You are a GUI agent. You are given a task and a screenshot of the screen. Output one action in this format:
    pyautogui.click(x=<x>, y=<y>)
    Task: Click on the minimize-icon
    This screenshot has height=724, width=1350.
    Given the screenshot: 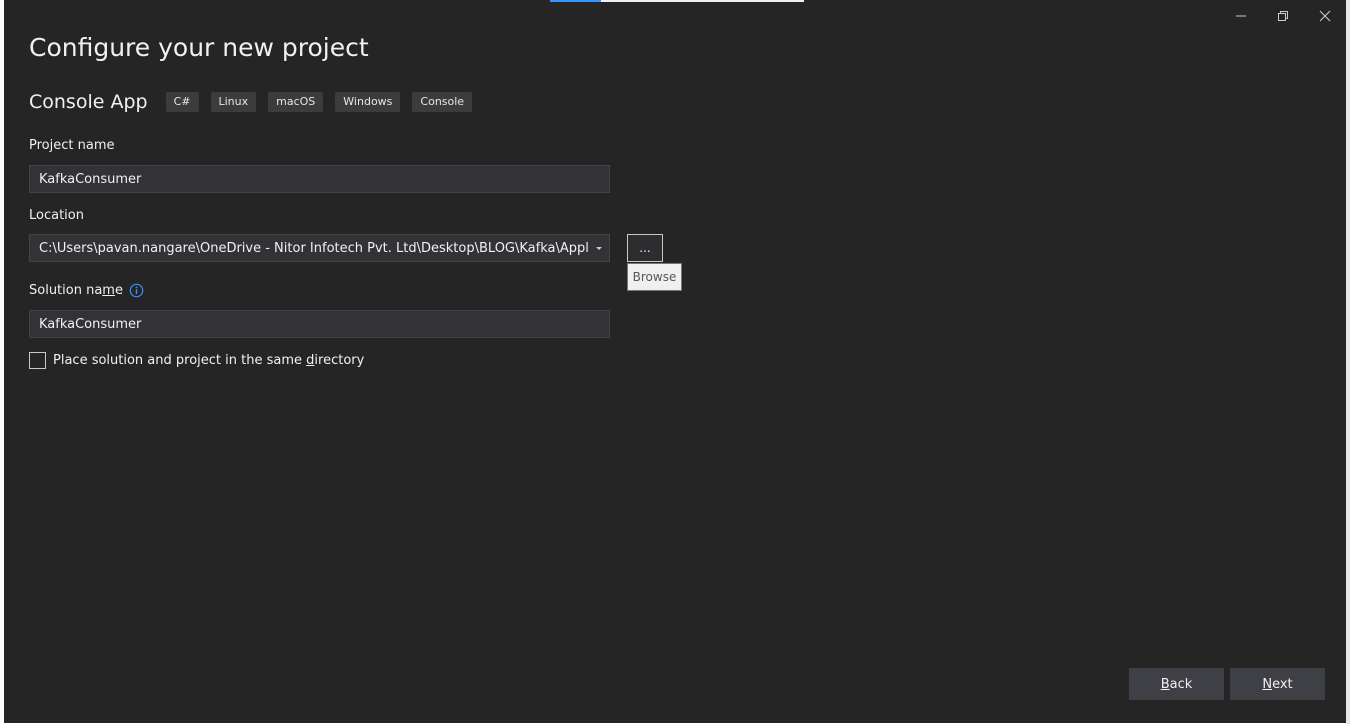 What is the action you would take?
    pyautogui.click(x=1241, y=16)
    